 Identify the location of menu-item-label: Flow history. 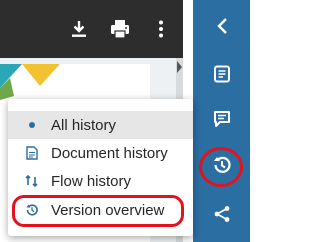
(91, 181).